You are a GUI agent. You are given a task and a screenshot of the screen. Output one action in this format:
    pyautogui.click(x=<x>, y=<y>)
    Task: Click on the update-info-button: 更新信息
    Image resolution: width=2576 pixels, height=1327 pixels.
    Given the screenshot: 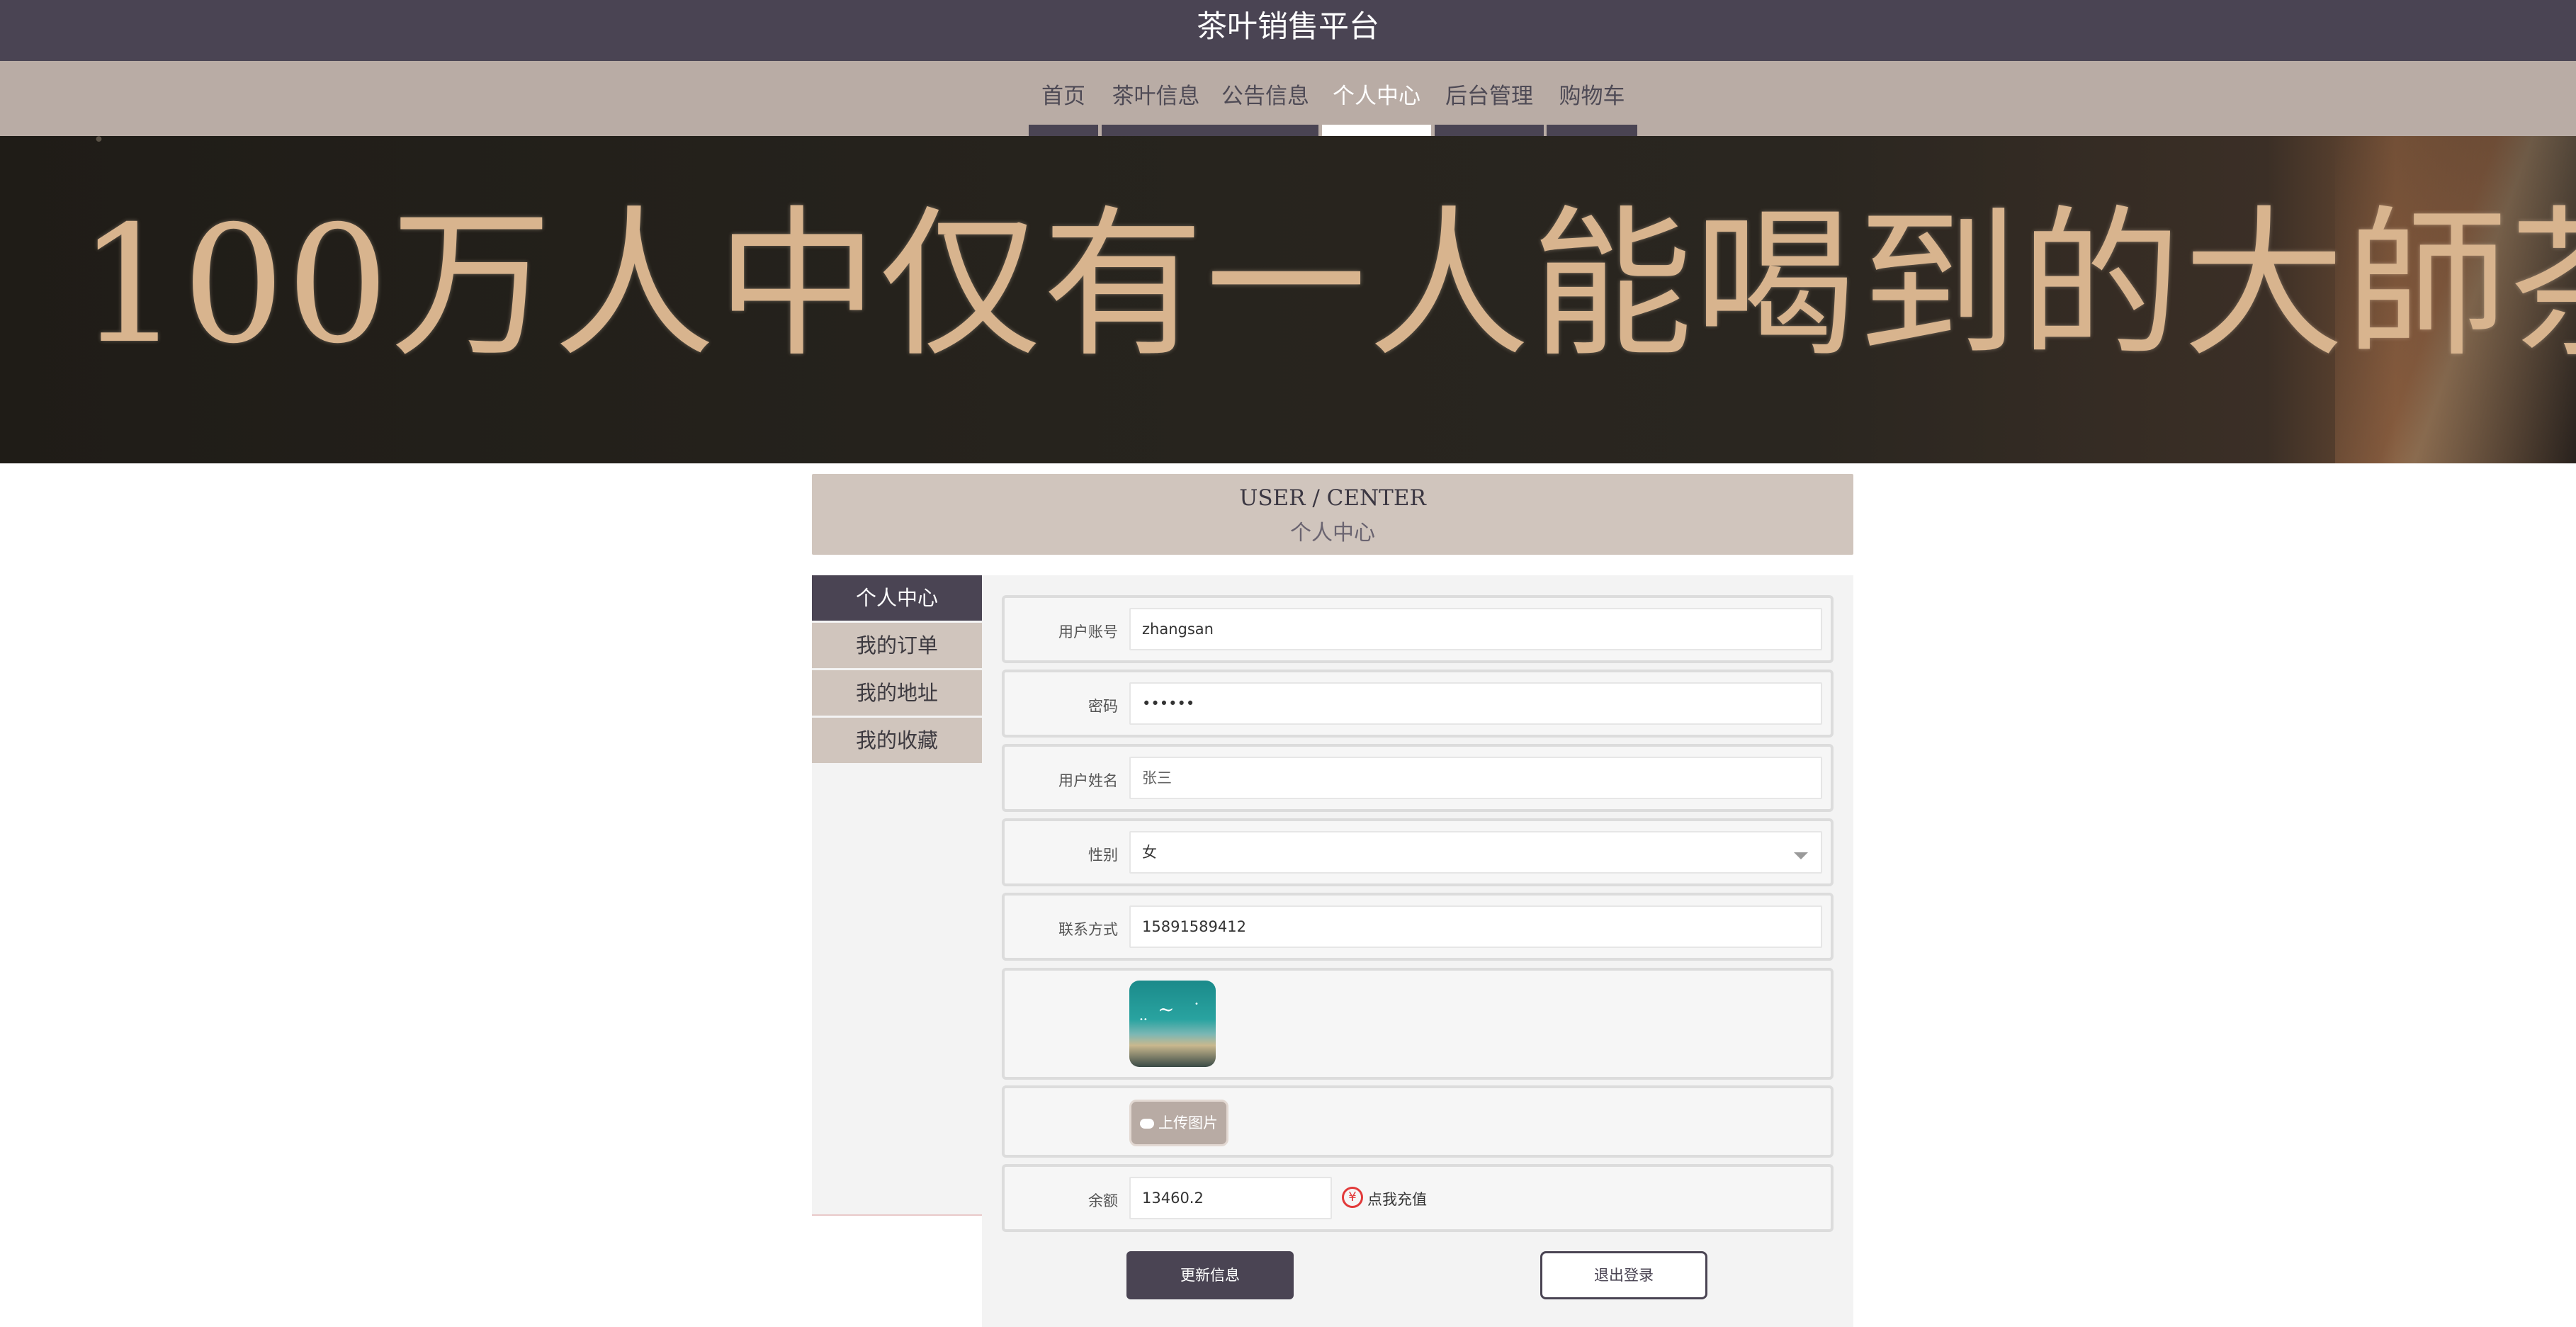 What is the action you would take?
    pyautogui.click(x=1210, y=1275)
    